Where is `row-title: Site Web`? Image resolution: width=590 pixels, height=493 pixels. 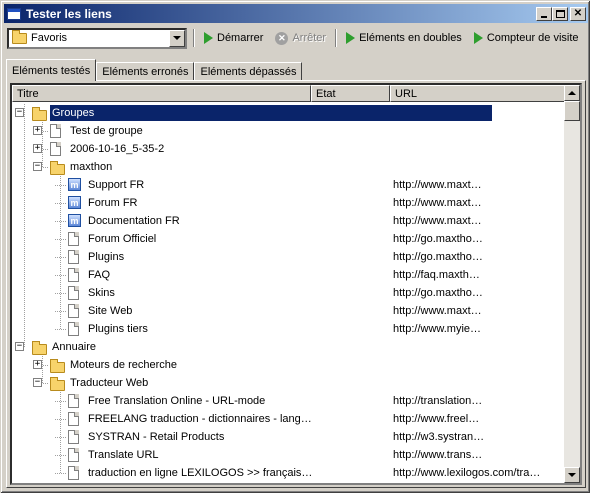
row-title: Site Web is located at coordinates (110, 311).